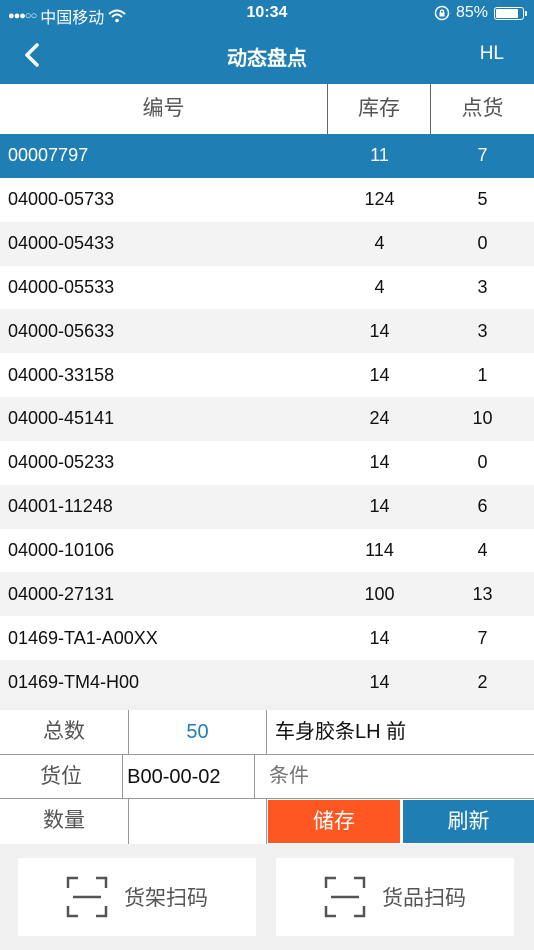 The image size is (534, 950). I want to click on condition-input, so click(394, 776).